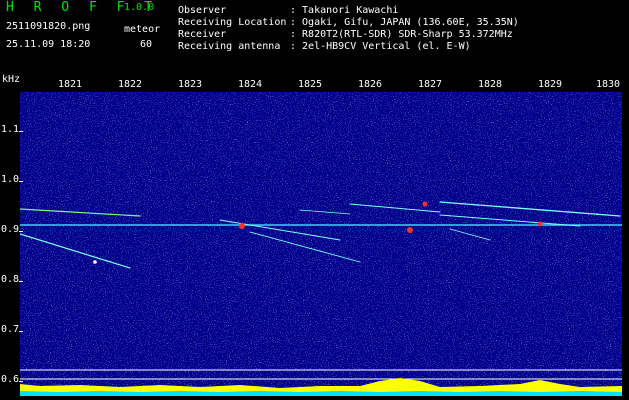 Image resolution: width=629 pixels, height=400 pixels. I want to click on x-tick-label: 1824, so click(250, 84).